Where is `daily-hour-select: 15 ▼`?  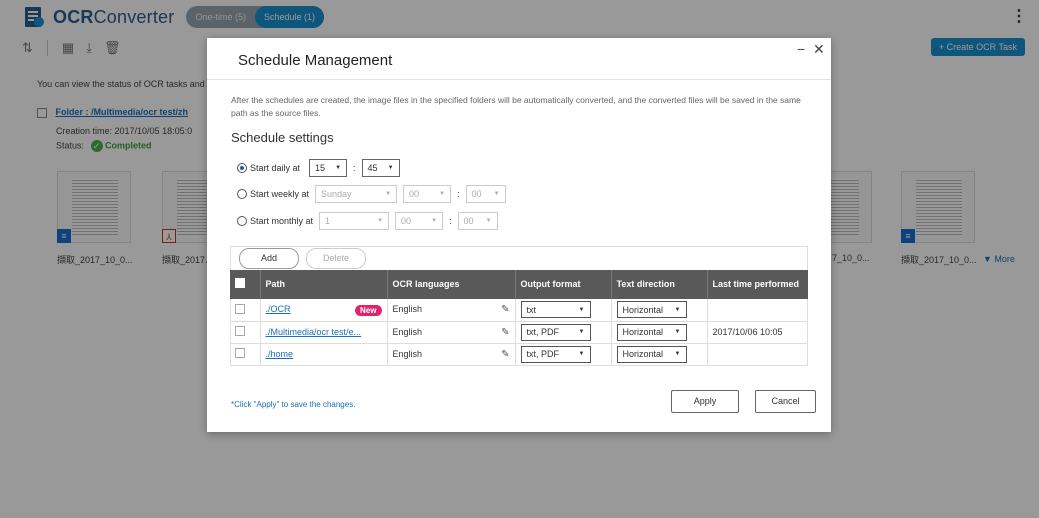
daily-hour-select: 15 ▼ is located at coordinates (328, 168).